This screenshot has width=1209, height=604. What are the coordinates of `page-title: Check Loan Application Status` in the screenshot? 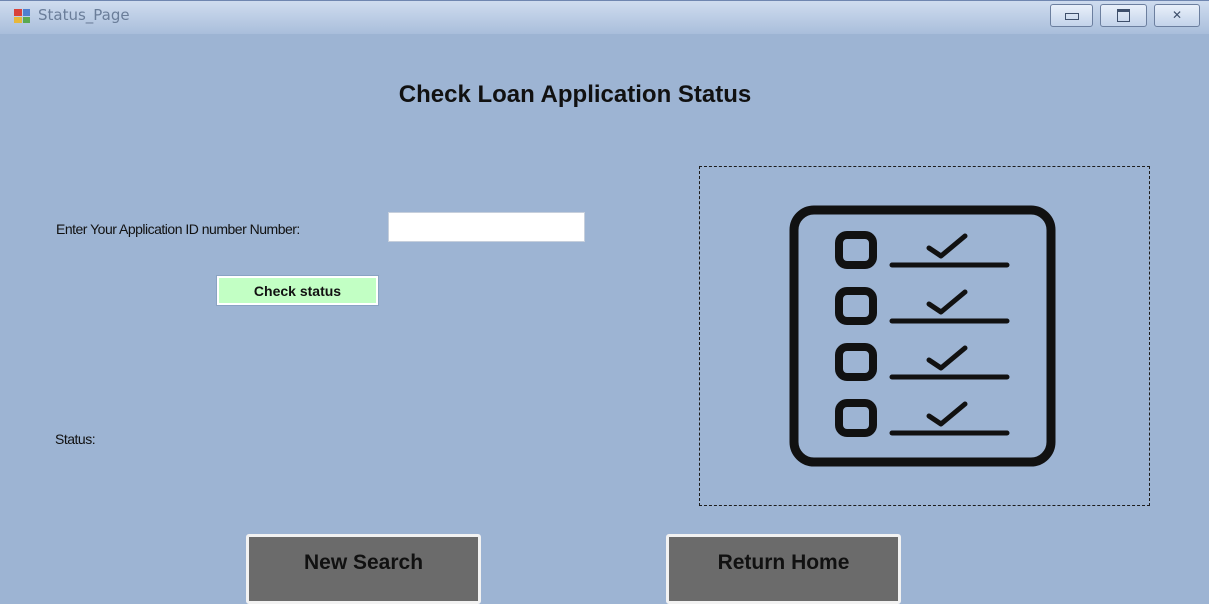 It's located at (575, 94).